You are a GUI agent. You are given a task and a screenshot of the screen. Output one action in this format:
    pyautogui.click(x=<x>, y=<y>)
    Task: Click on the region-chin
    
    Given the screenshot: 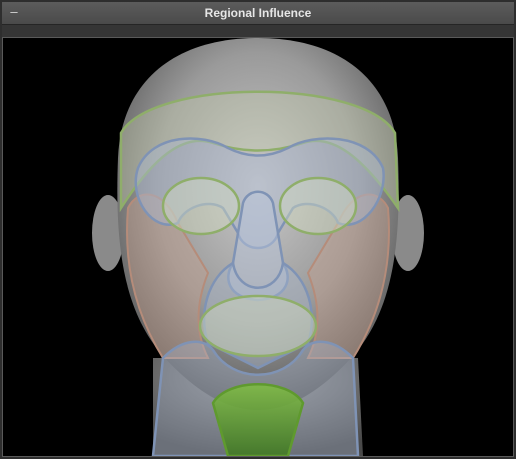 What is the action you would take?
    pyautogui.click(x=258, y=419)
    